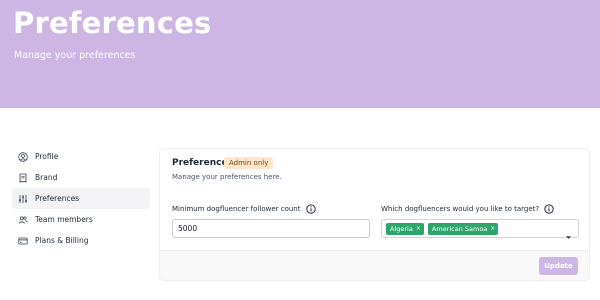  What do you see at coordinates (47, 156) in the screenshot?
I see `sidebar-item-label: Profile` at bounding box center [47, 156].